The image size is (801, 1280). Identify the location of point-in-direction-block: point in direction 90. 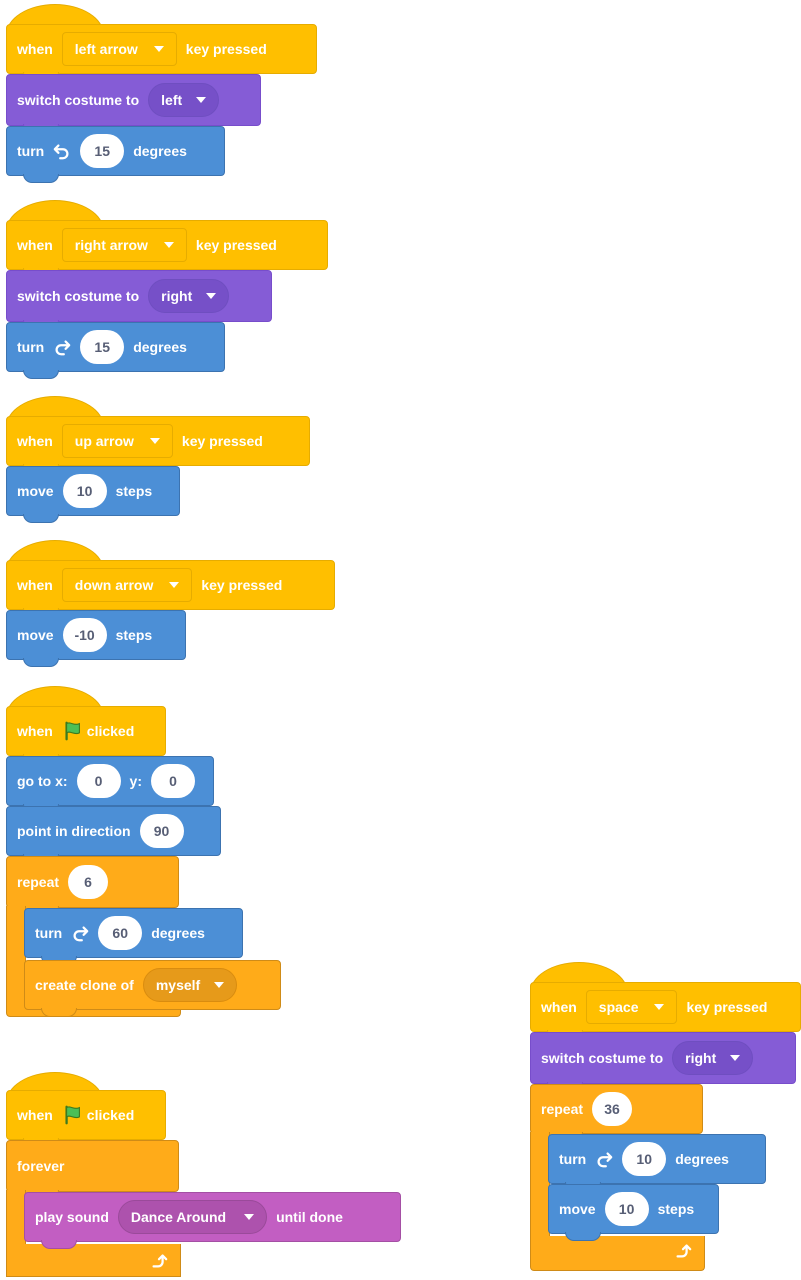
(113, 834).